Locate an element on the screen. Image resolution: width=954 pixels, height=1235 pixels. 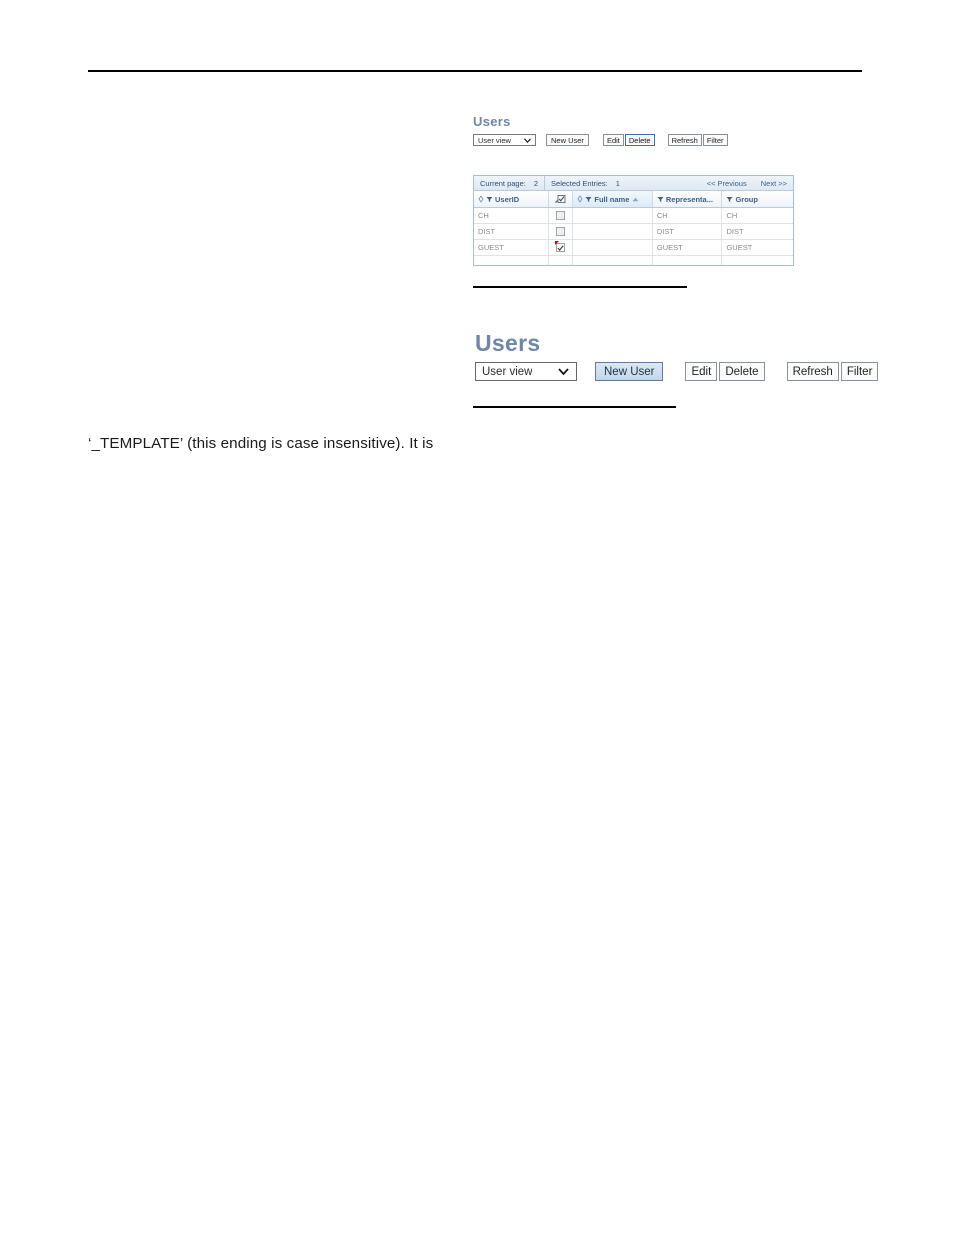
column-header-userid: UserID is located at coordinates (511, 199).